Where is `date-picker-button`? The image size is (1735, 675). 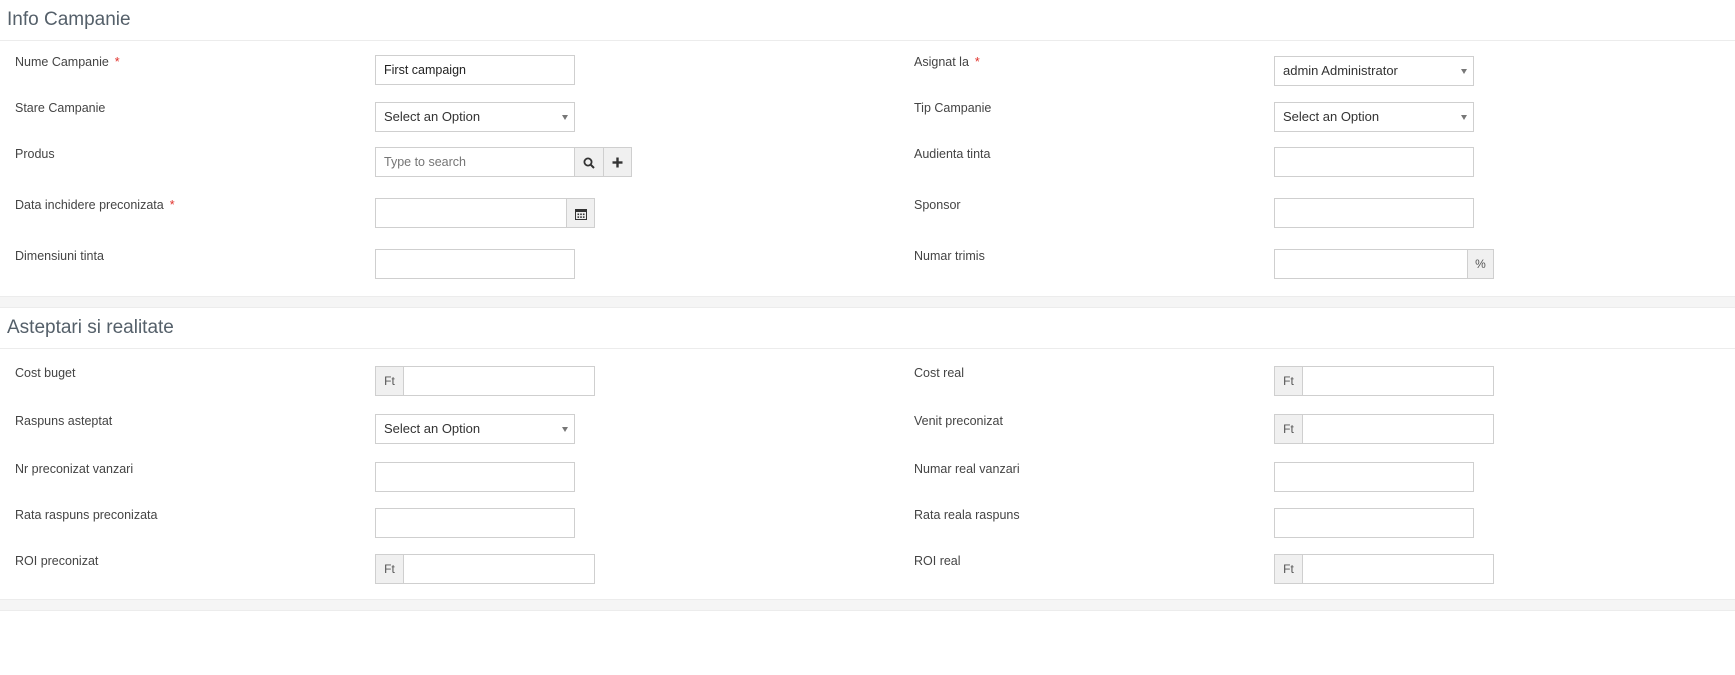 date-picker-button is located at coordinates (580, 213).